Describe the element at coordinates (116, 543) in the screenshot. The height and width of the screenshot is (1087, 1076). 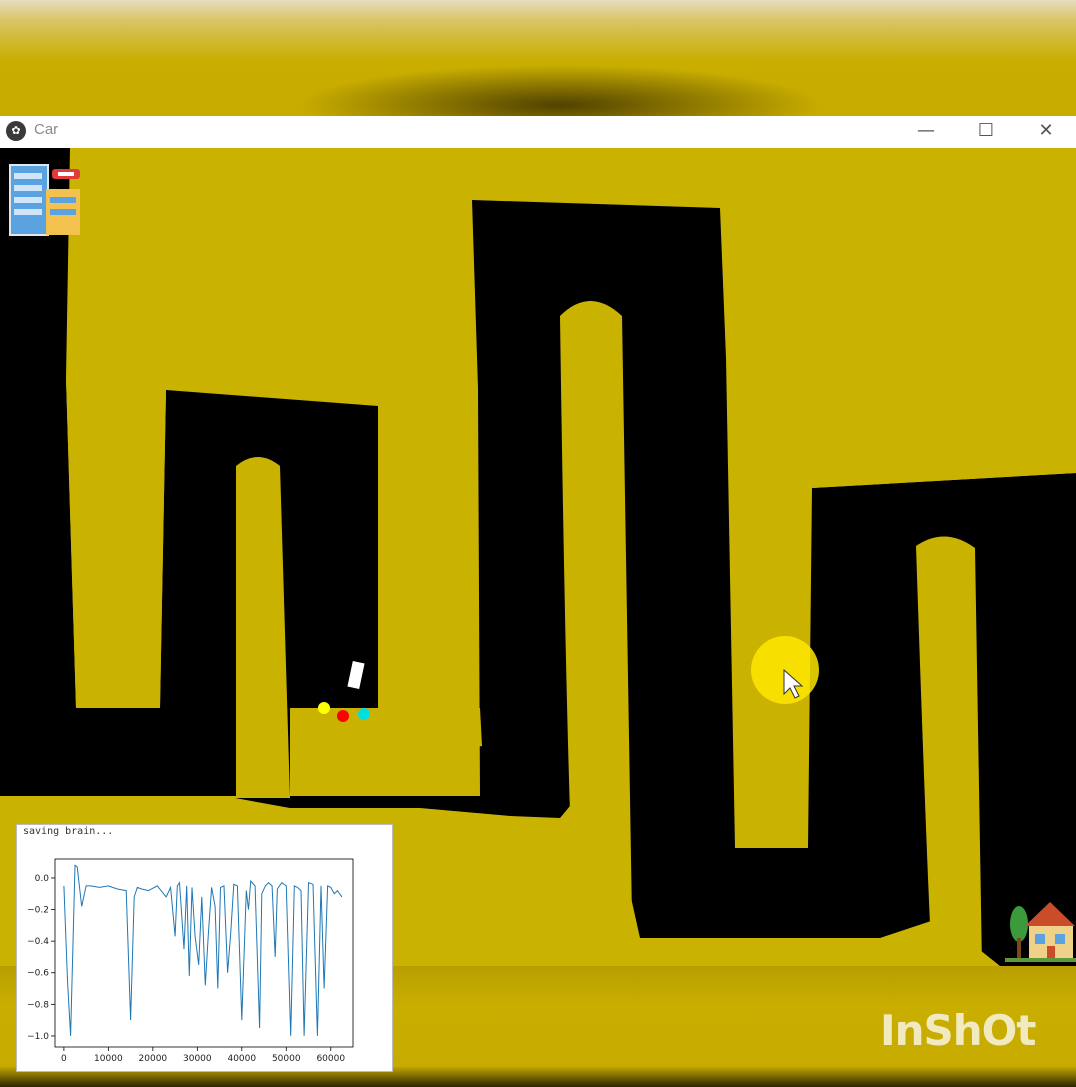
I see `sand-finger-left` at that location.